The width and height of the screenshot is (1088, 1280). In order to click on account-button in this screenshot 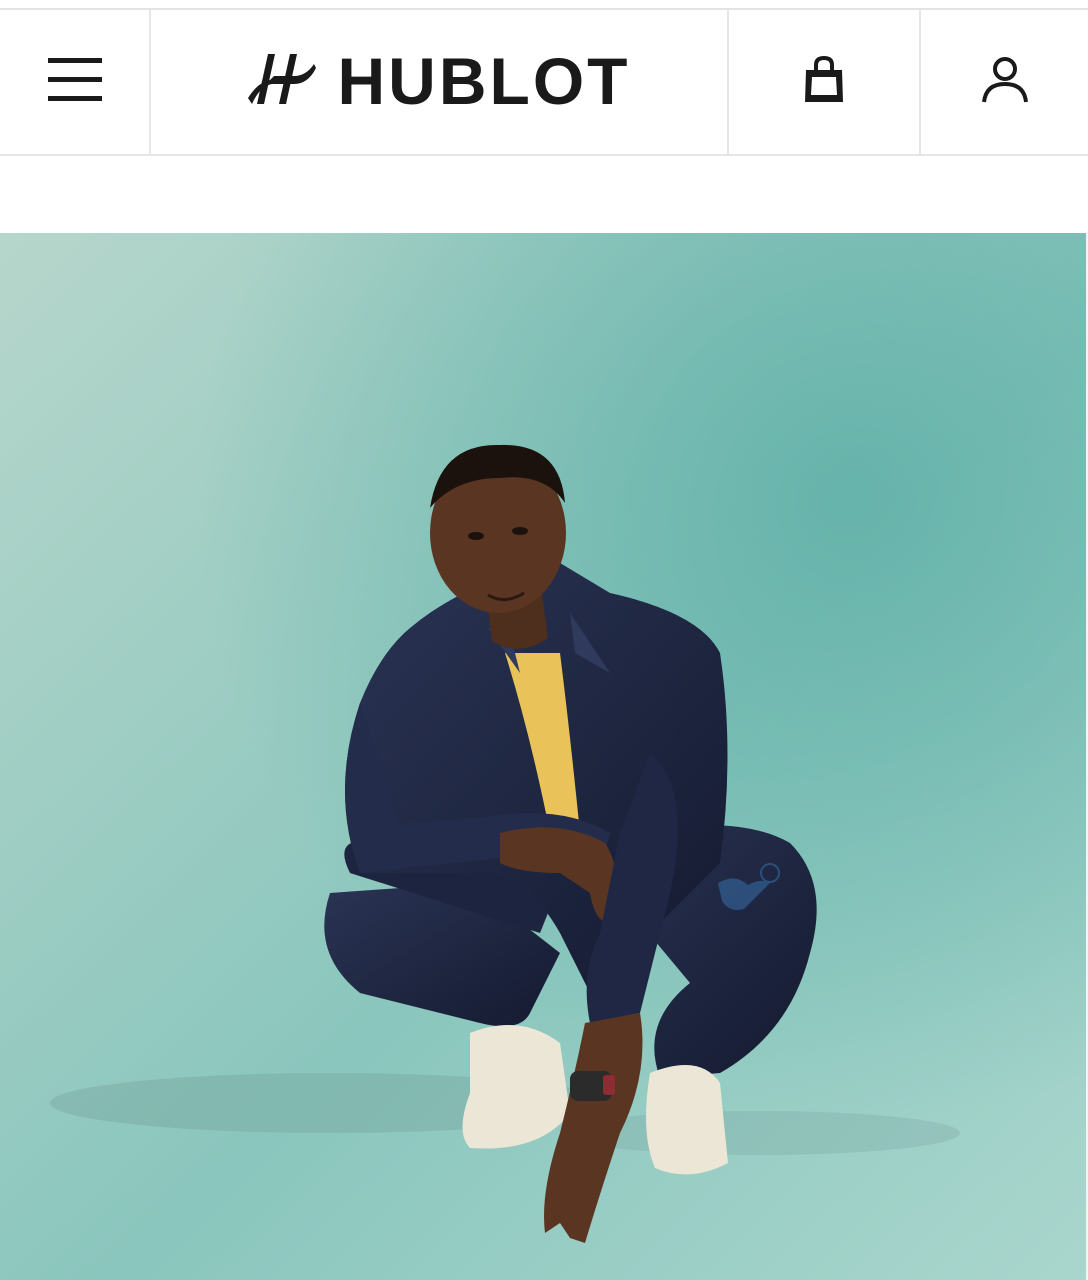, I will do `click(1004, 82)`.